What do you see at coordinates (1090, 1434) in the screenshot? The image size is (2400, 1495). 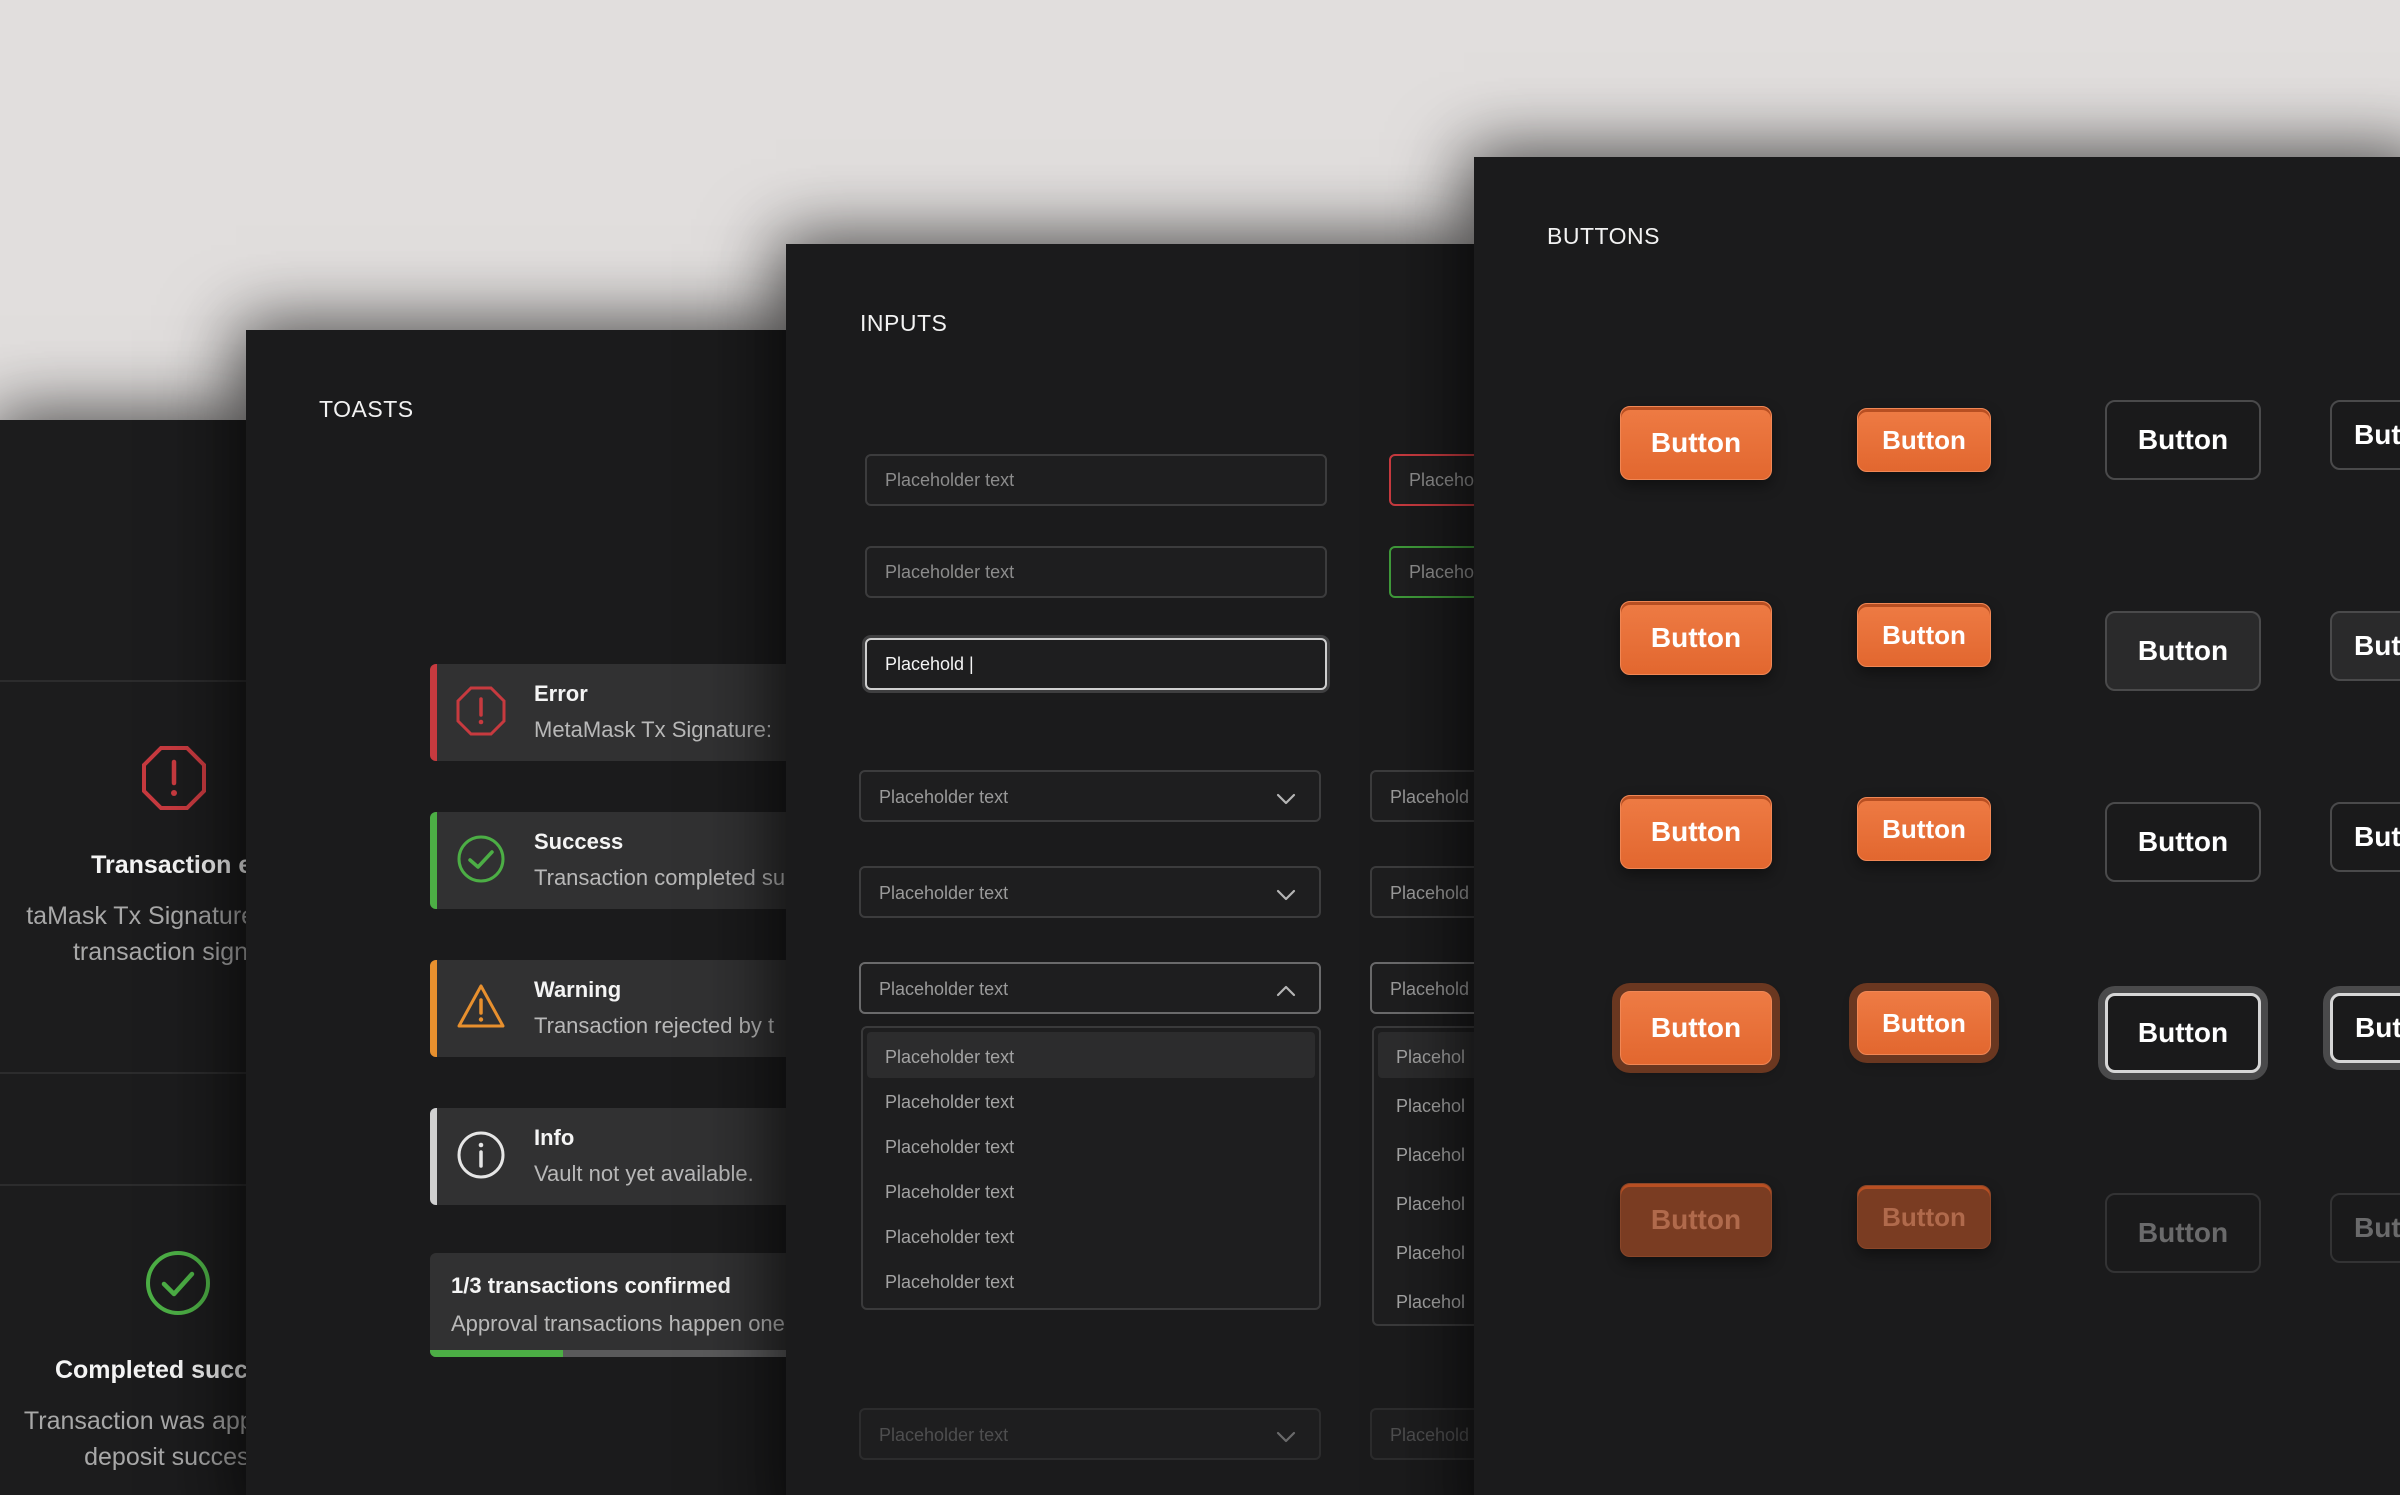 I see `select-dropdown-disabled: Placeholder text` at bounding box center [1090, 1434].